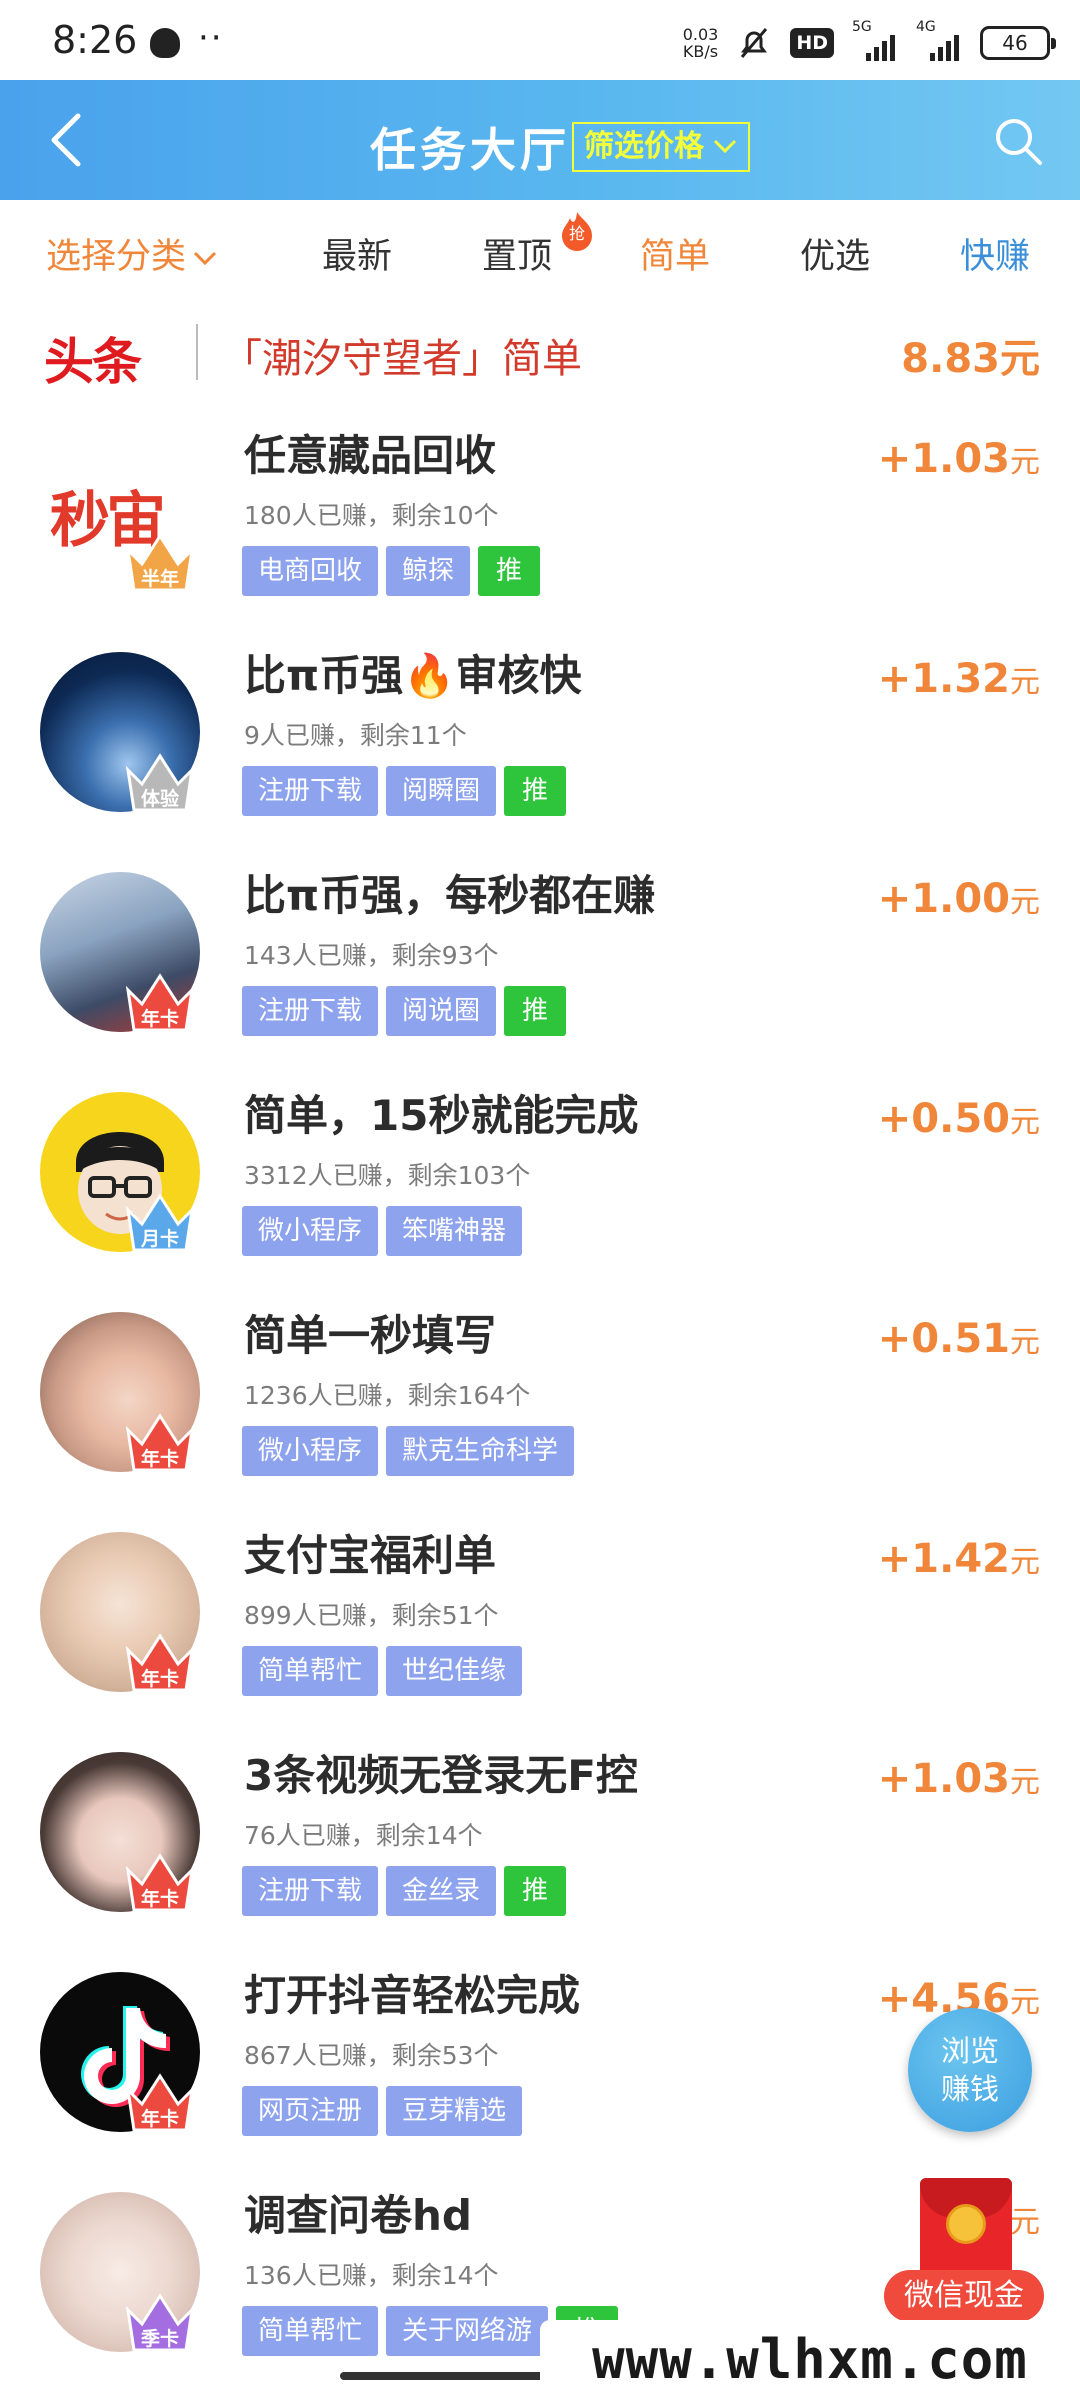 The width and height of the screenshot is (1080, 2400). Describe the element at coordinates (357, 253) in the screenshot. I see `tab-latest: 最新` at that location.